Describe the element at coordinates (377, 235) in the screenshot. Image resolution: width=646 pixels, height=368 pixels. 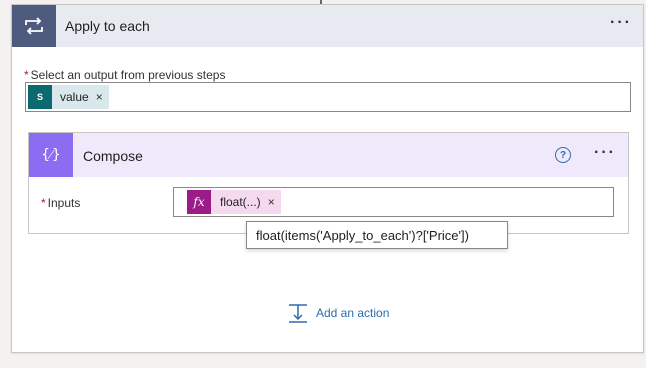
I see `expression-tooltip: float(items('Apply_to_each')?['Price'])` at that location.